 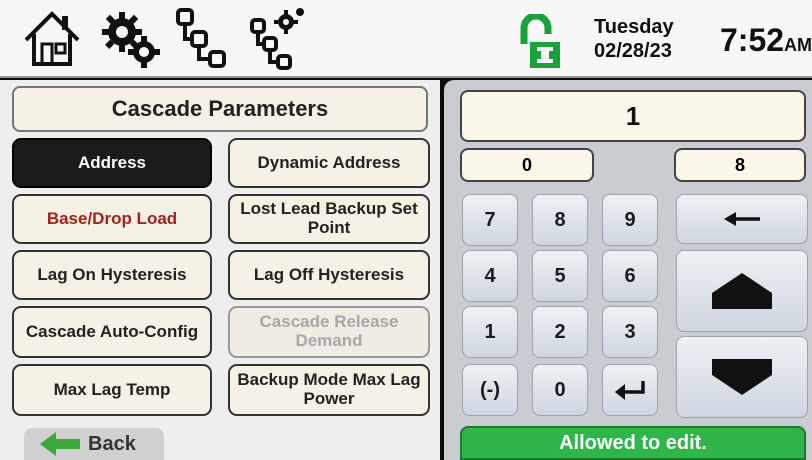 What do you see at coordinates (329, 332) in the screenshot?
I see `param-cascade-release-demand-button: Cascade Release Demand` at bounding box center [329, 332].